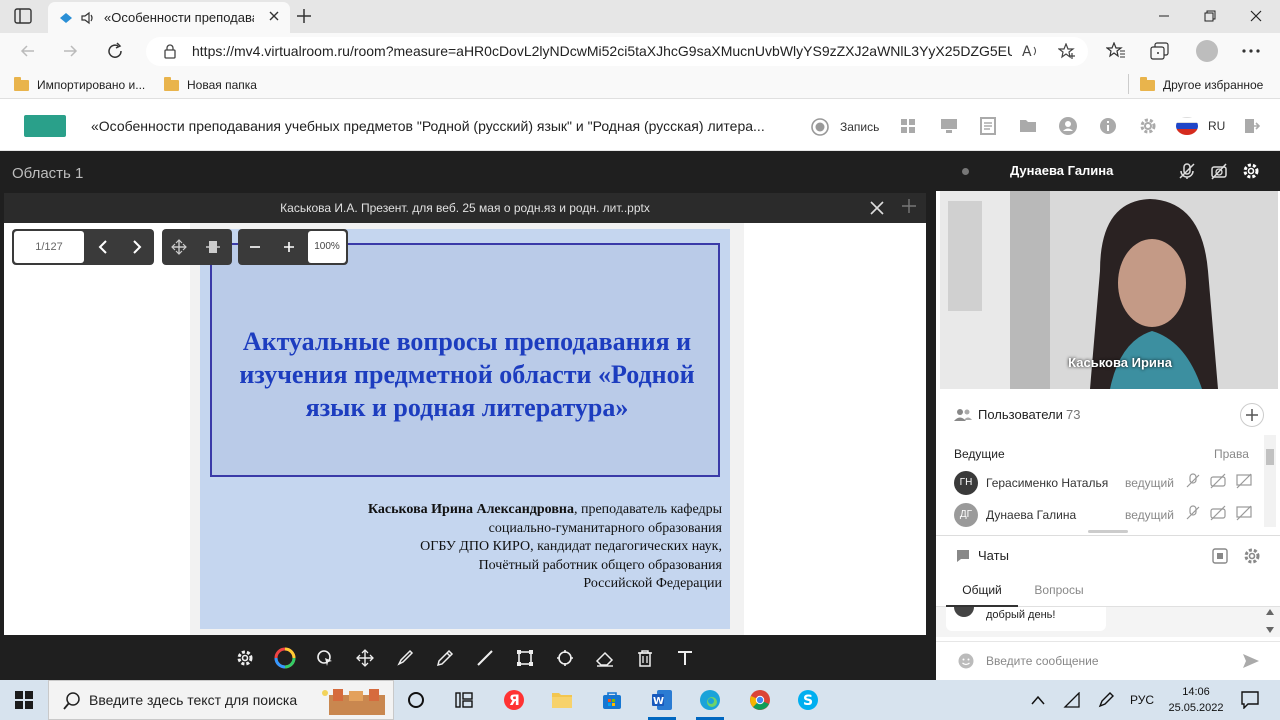 Image resolution: width=1280 pixels, height=720 pixels. I want to click on folder-icon, so click(1147, 83).